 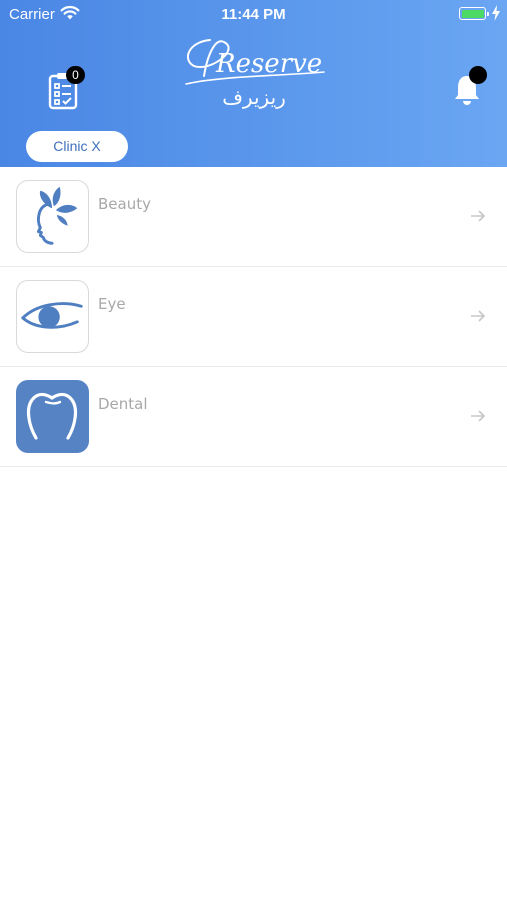 What do you see at coordinates (124, 204) in the screenshot?
I see `category-label: Beauty` at bounding box center [124, 204].